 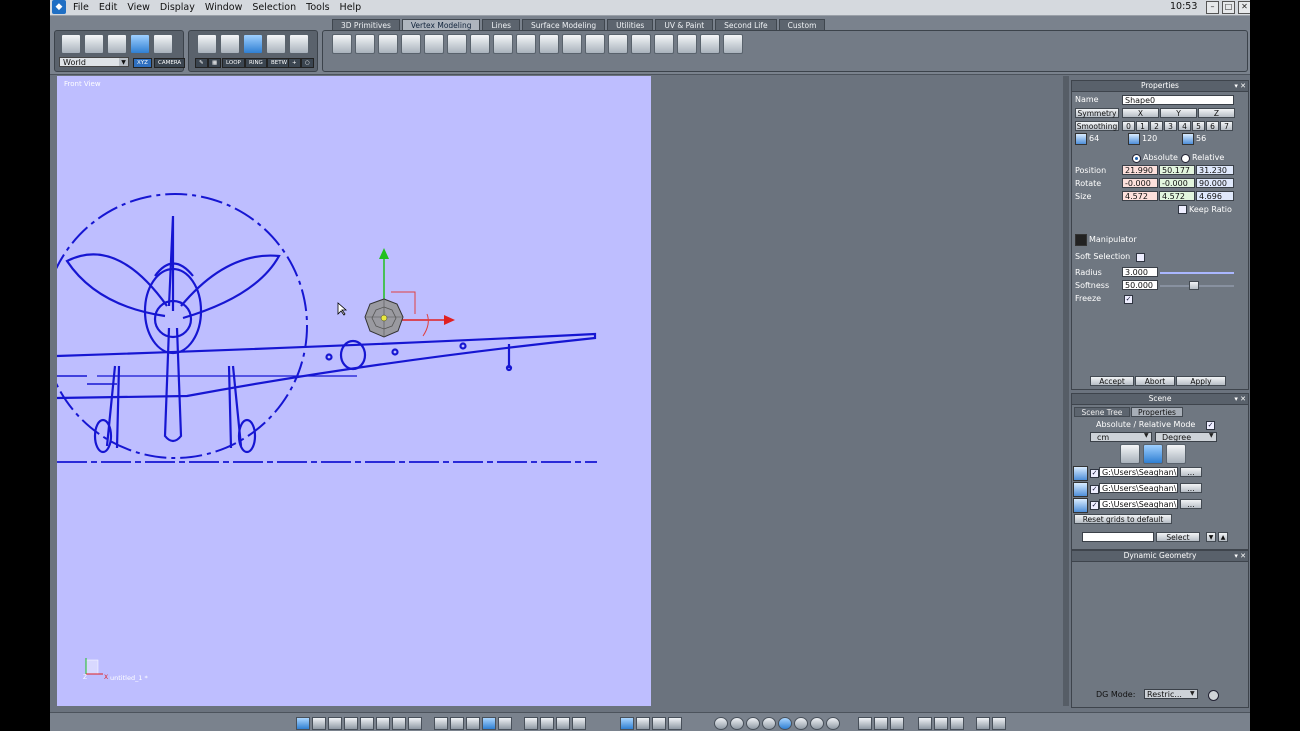 I want to click on bevel-tool-icon, so click(x=365, y=44).